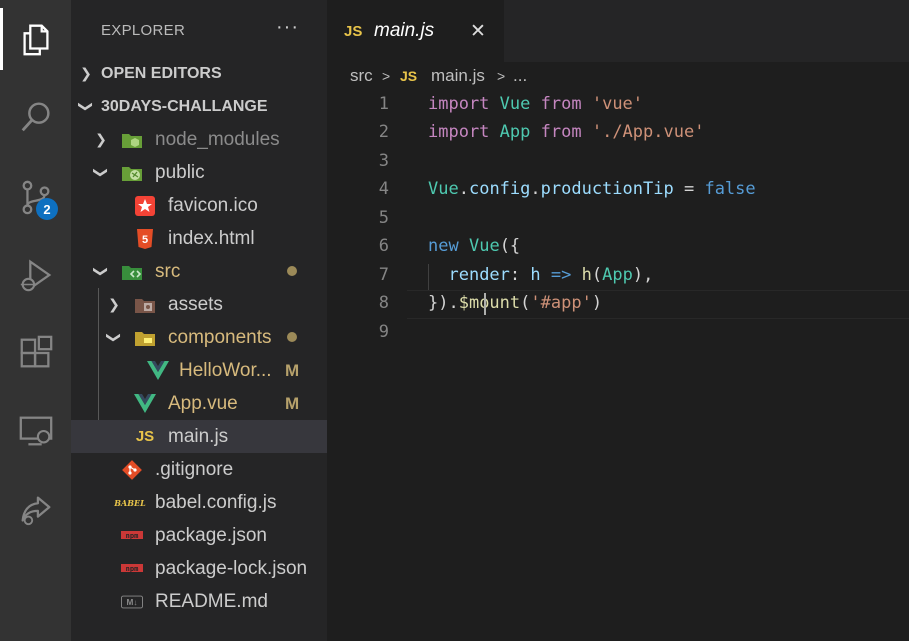 This screenshot has height=641, width=909. I want to click on folder-src-icon, so click(132, 272).